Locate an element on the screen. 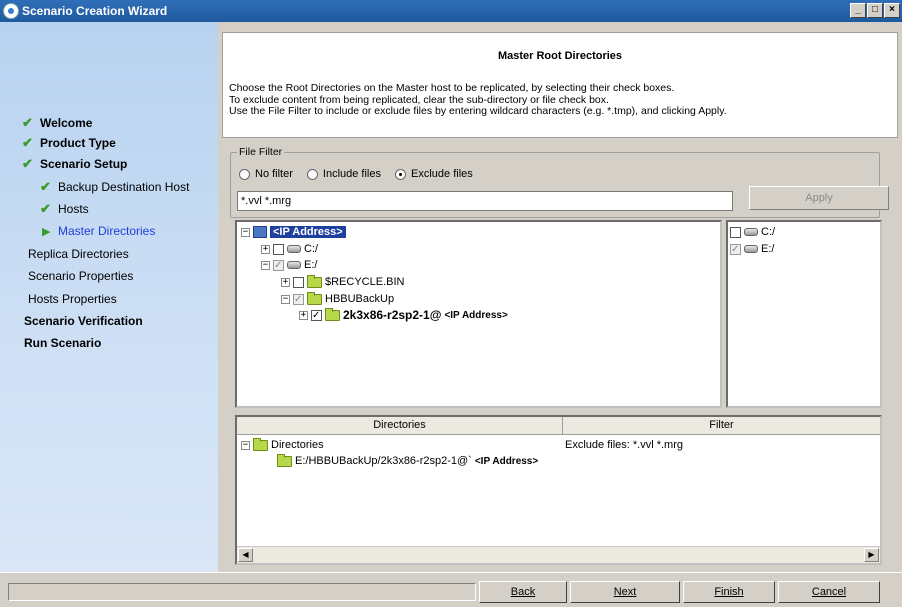 The width and height of the screenshot is (902, 607). scroll-right-icon: ▶ is located at coordinates (871, 555).